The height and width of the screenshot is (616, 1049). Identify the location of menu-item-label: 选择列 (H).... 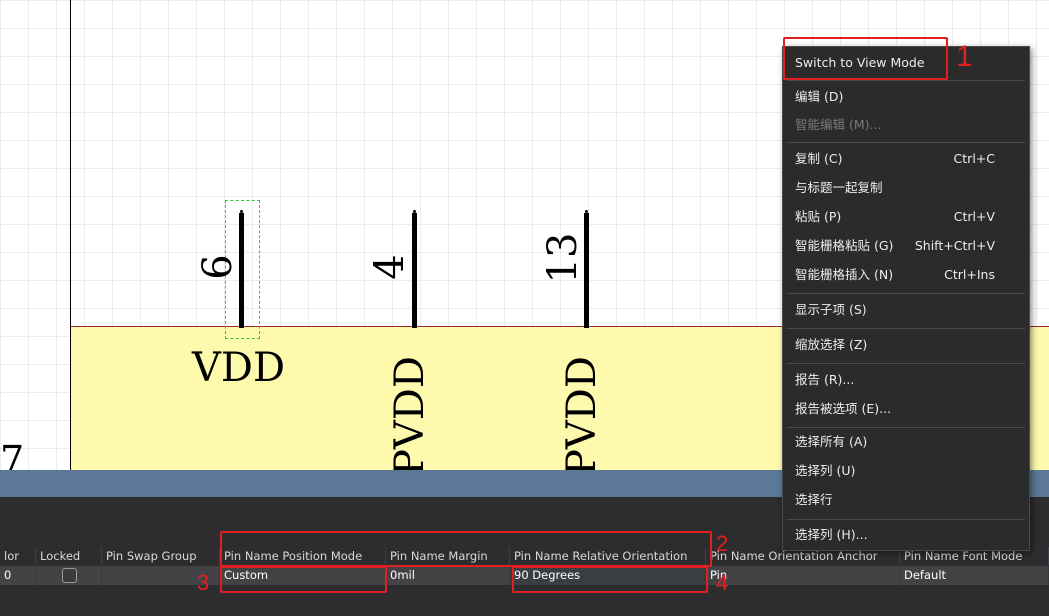
(831, 534).